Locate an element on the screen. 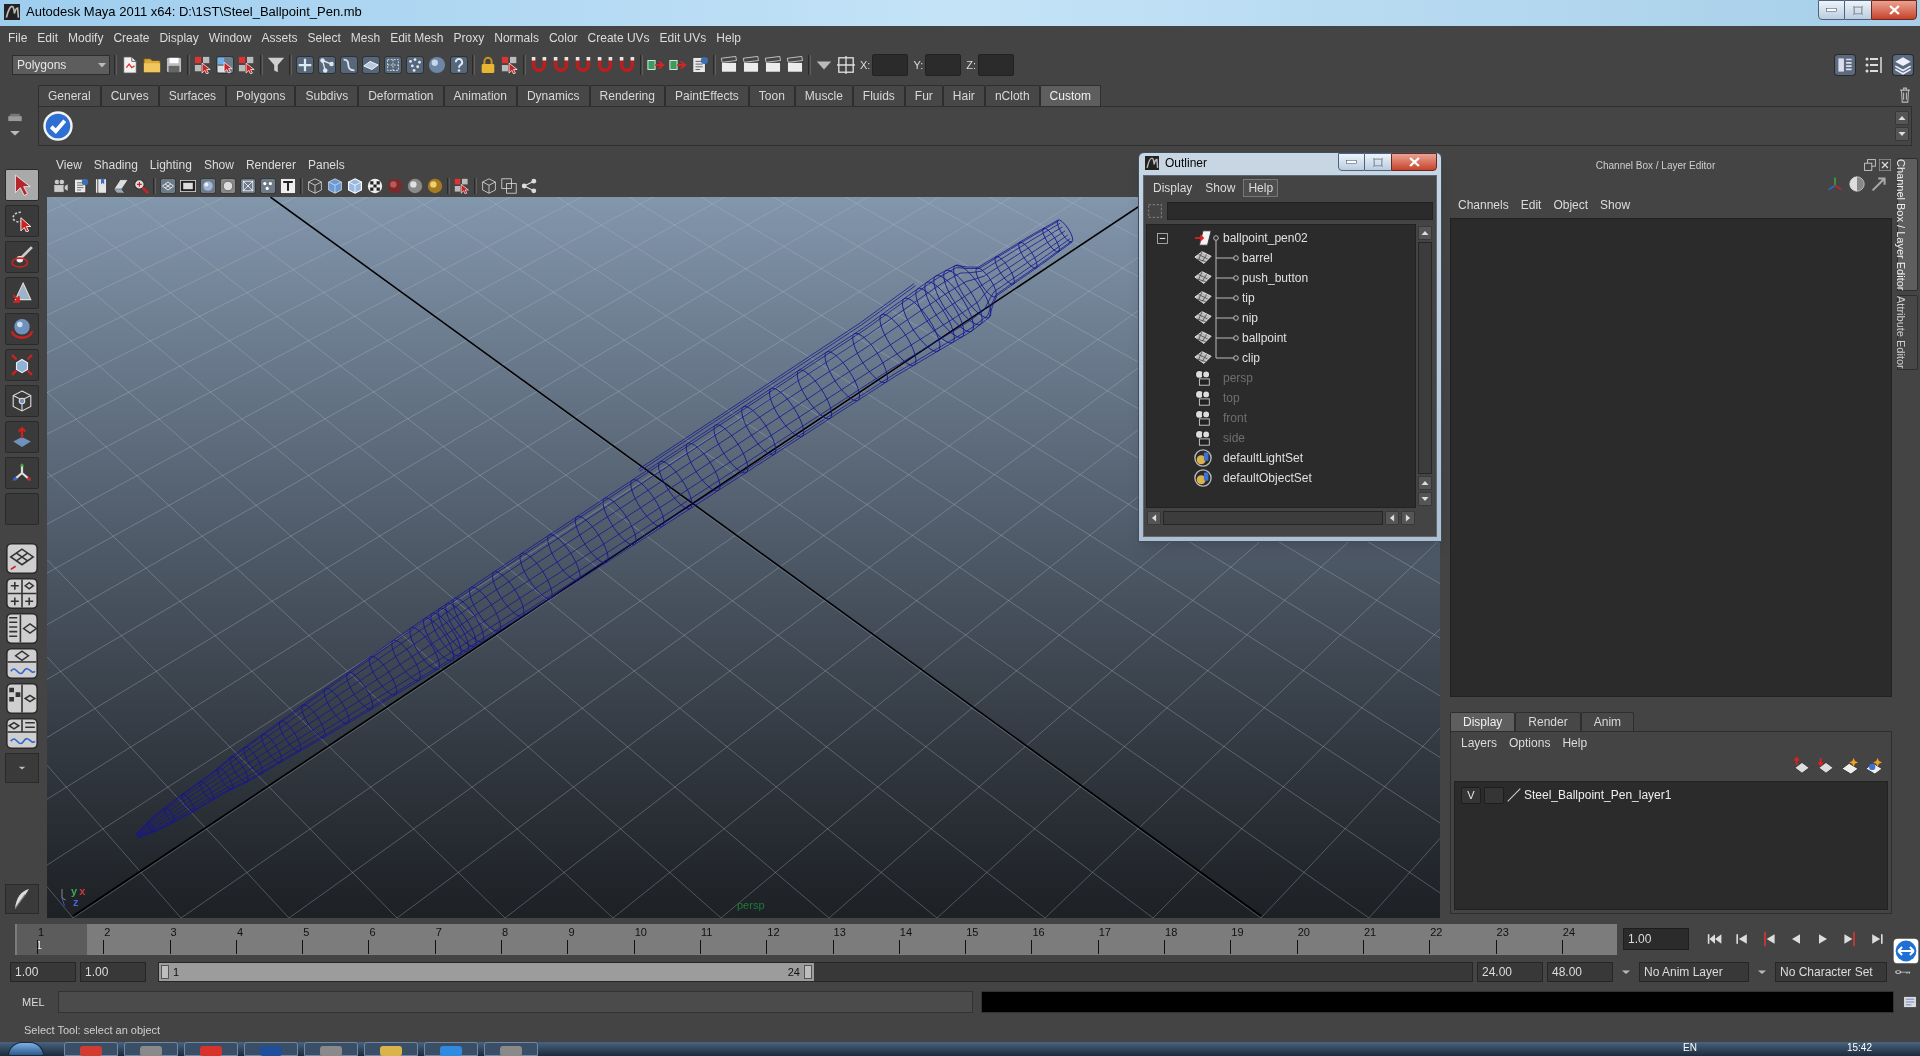 The image size is (1920, 1056). frame-number: 9 is located at coordinates (571, 932).